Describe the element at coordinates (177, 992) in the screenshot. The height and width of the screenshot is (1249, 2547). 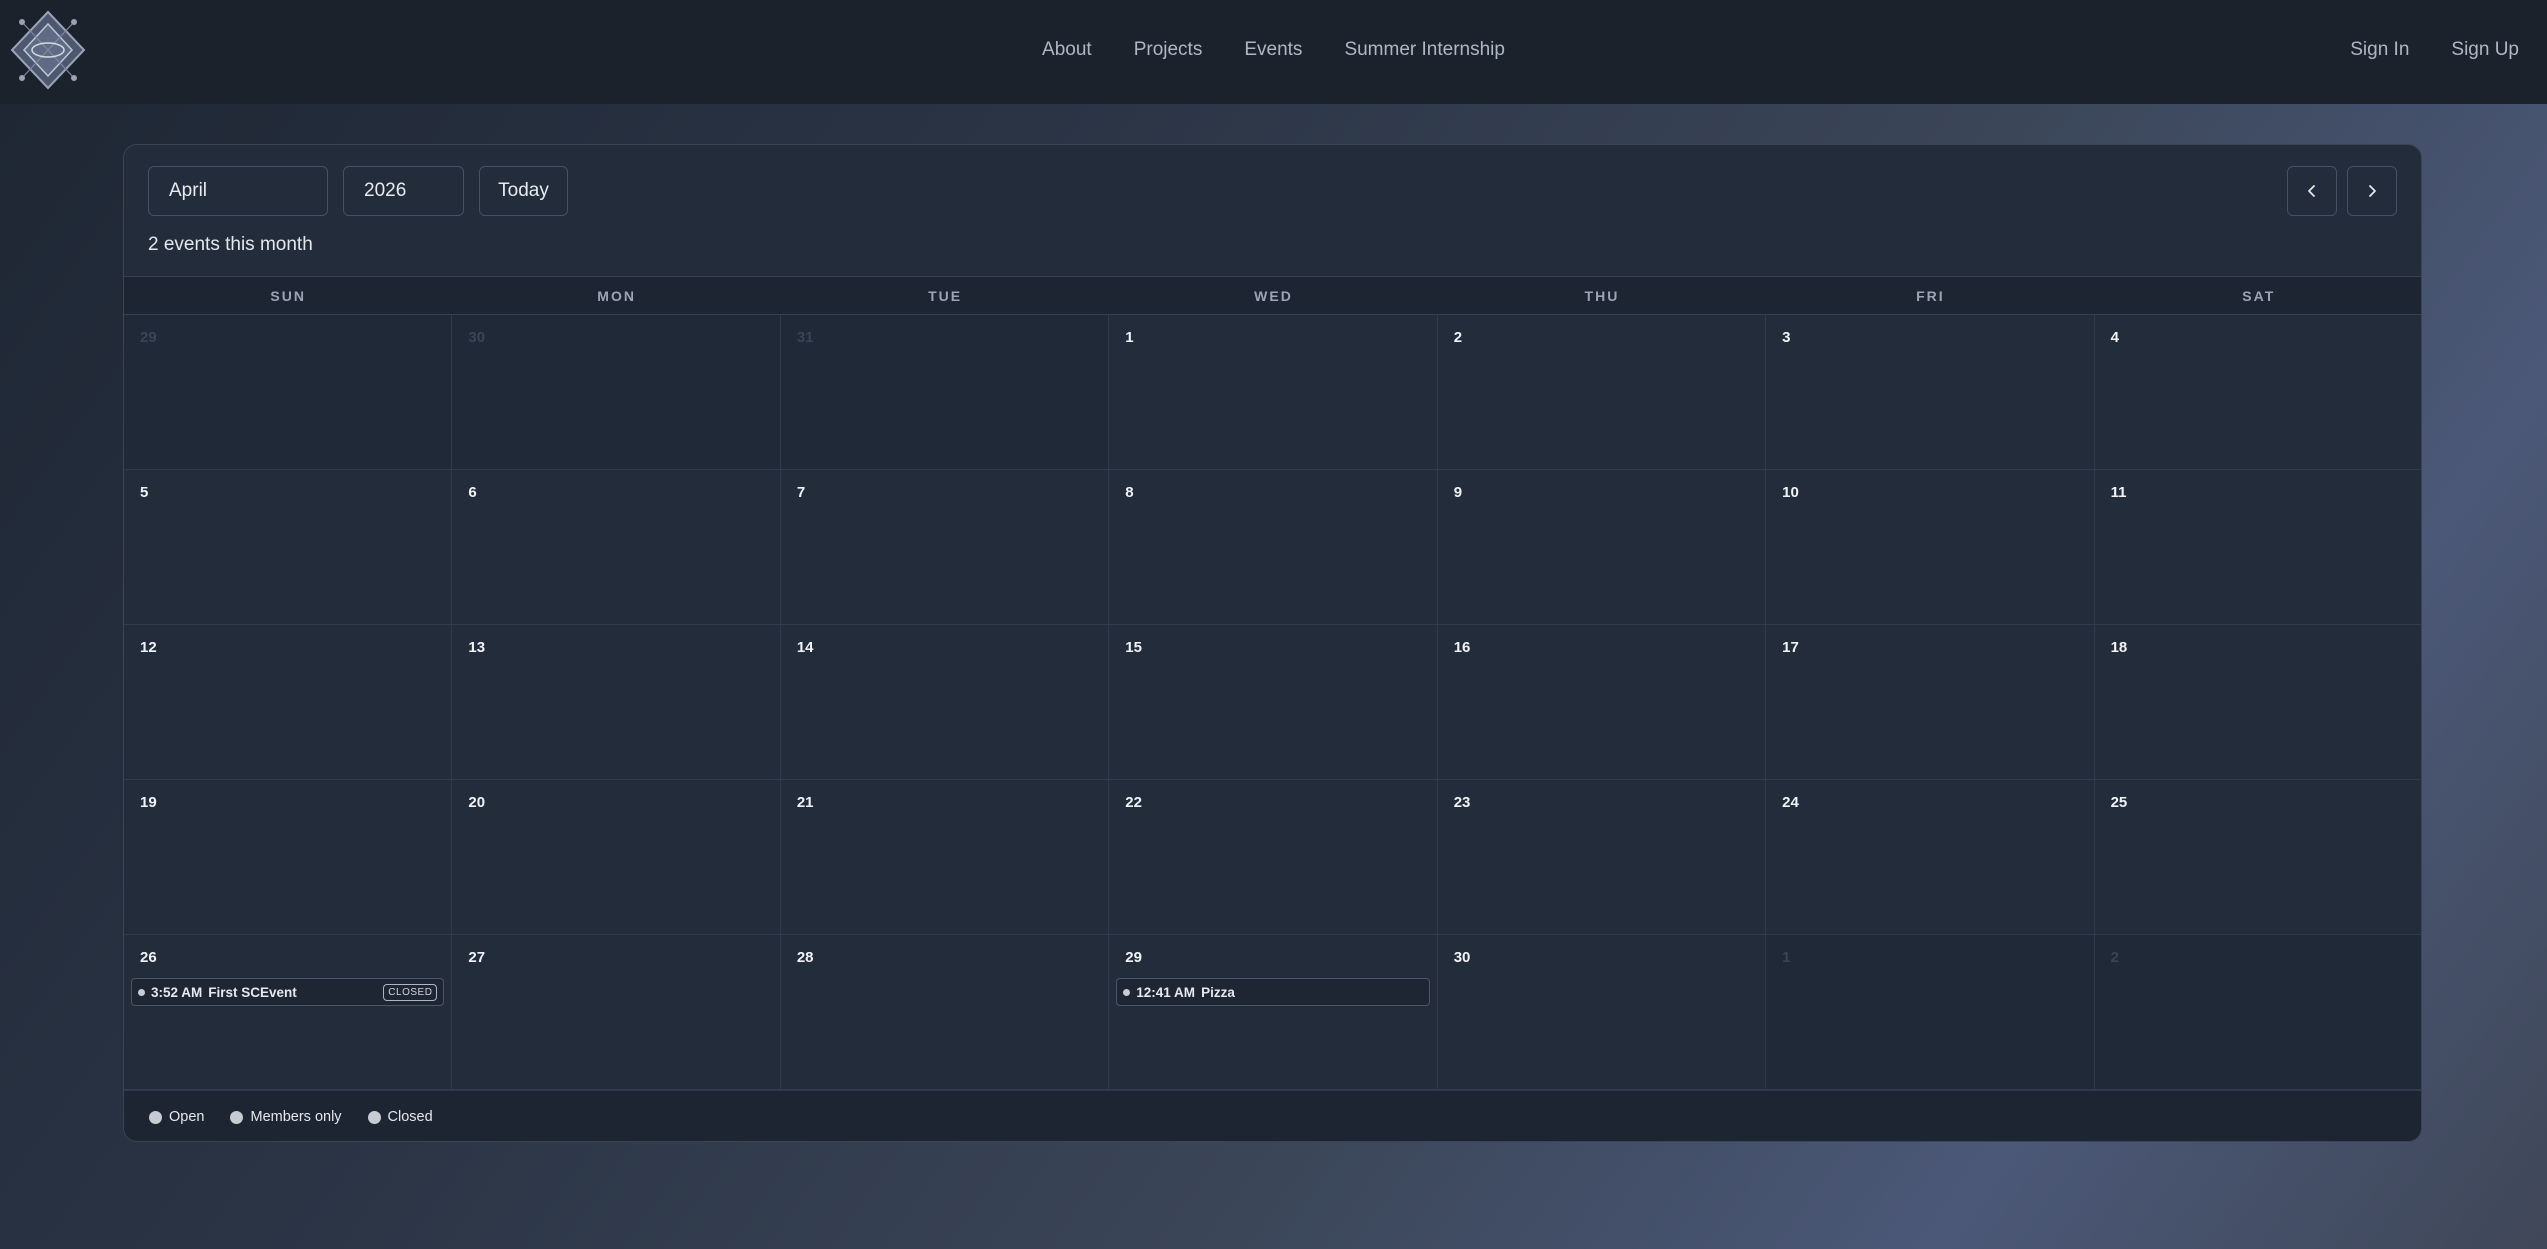
I see `event-time: 3:52 AM` at that location.